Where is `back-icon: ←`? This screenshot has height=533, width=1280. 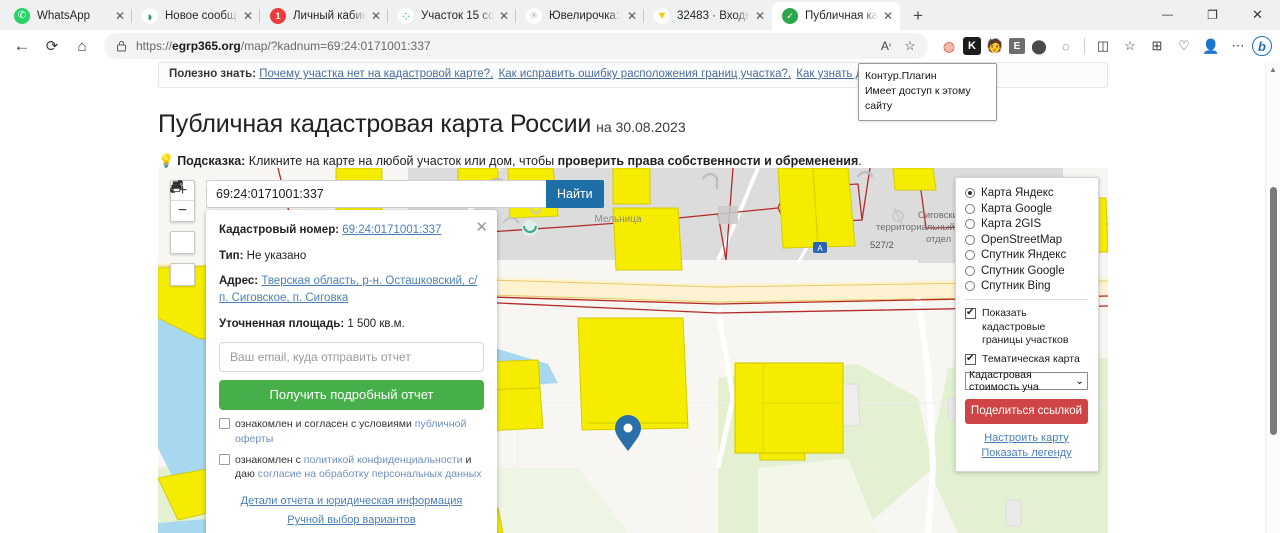 back-icon: ← is located at coordinates (22, 46).